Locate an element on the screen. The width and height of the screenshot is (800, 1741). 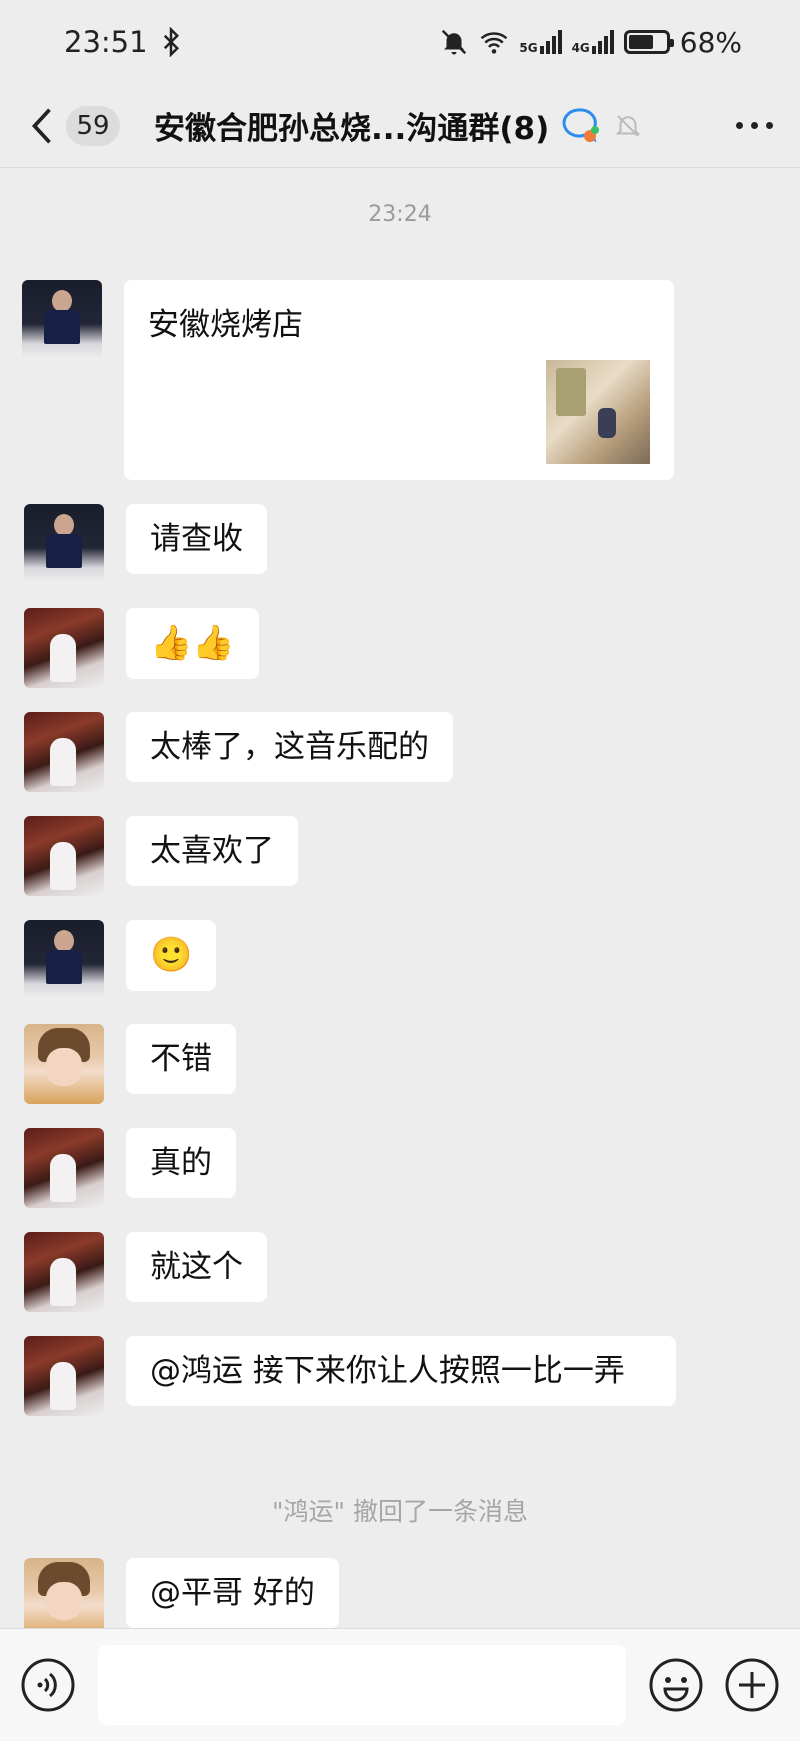
message-row: 👍👍 is located at coordinates (141, 648).